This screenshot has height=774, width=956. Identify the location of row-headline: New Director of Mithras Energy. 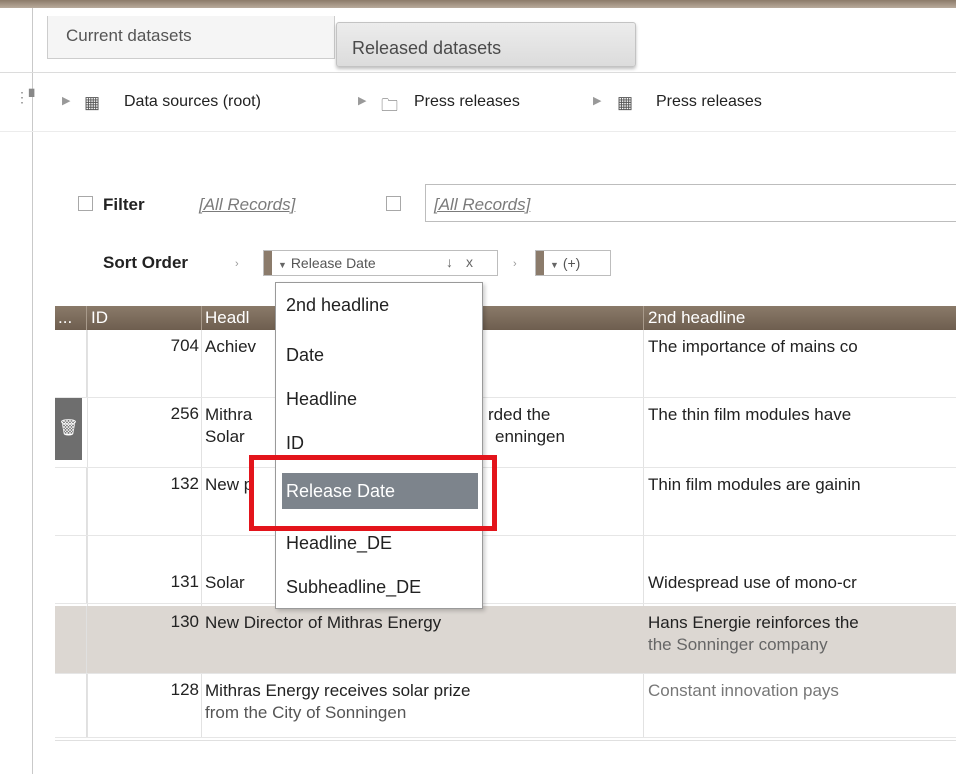
(323, 622).